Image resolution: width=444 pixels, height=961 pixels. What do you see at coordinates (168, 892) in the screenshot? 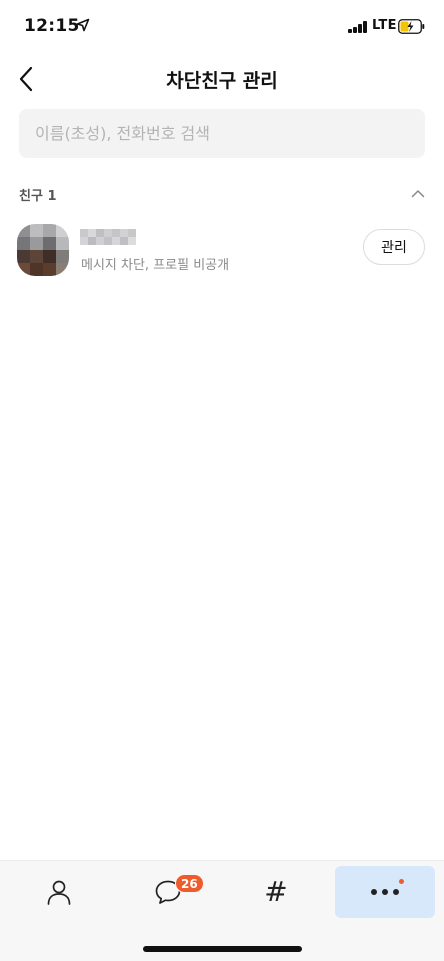
I see `tab-chats: 26` at bounding box center [168, 892].